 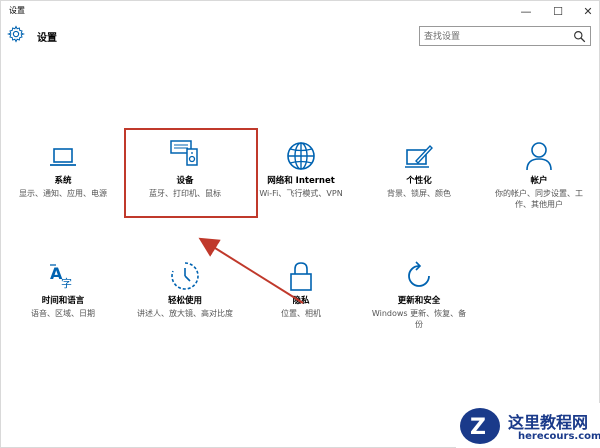 What do you see at coordinates (16, 34) in the screenshot?
I see `gear-icon` at bounding box center [16, 34].